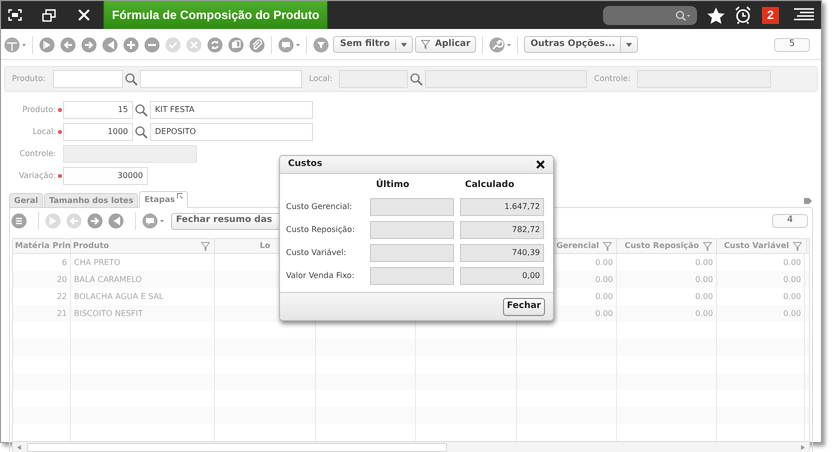 Image resolution: width=832 pixels, height=452 pixels. Describe the element at coordinates (215, 15) in the screenshot. I see `window-title: Fórmula de Composição do Produto` at that location.